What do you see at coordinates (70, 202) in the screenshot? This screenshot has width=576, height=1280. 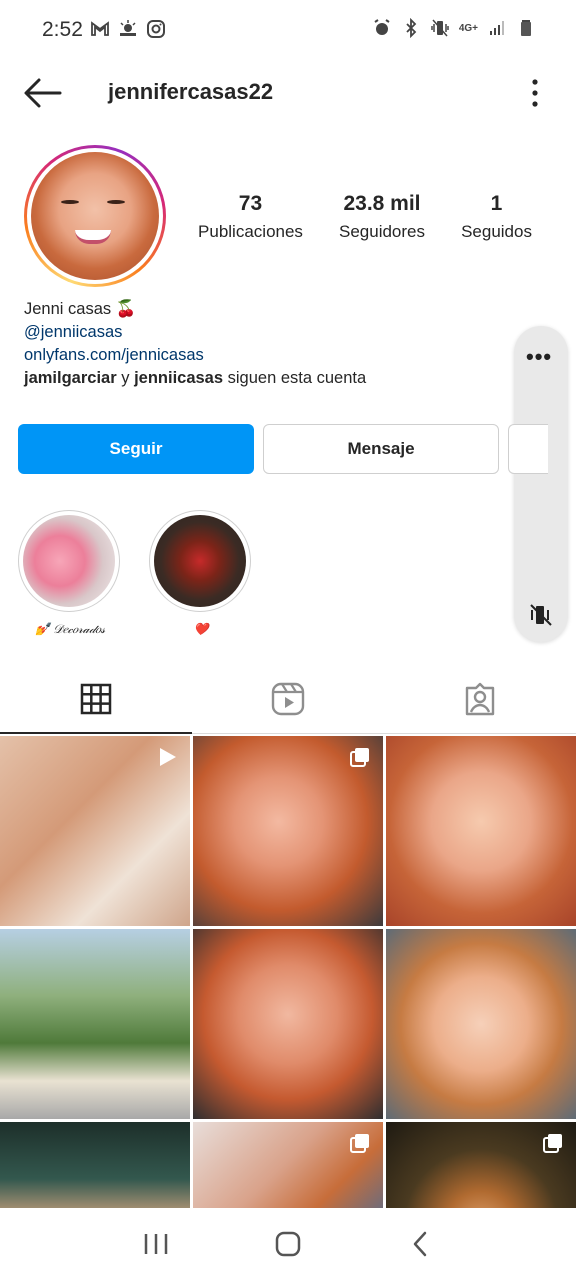 I see `avatar-eye-left` at bounding box center [70, 202].